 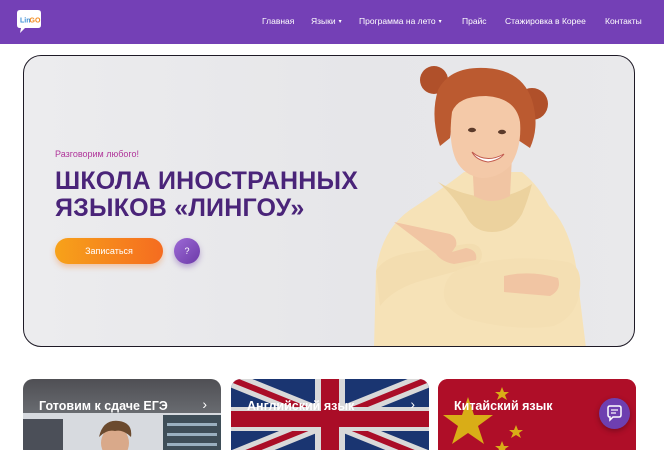 What do you see at coordinates (187, 251) in the screenshot?
I see `question-icon: ?` at bounding box center [187, 251].